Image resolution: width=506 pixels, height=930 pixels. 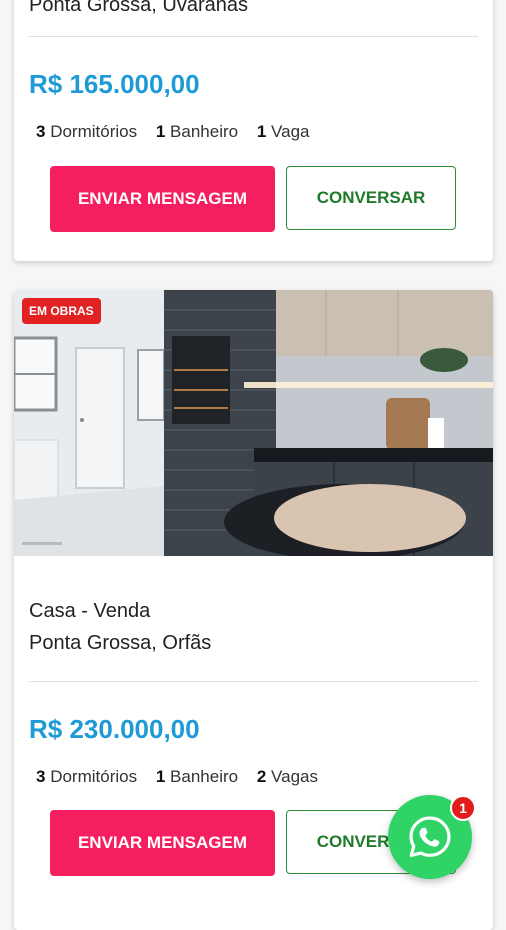 What do you see at coordinates (114, 84) in the screenshot?
I see `listing-price: R$ 165.000,00` at bounding box center [114, 84].